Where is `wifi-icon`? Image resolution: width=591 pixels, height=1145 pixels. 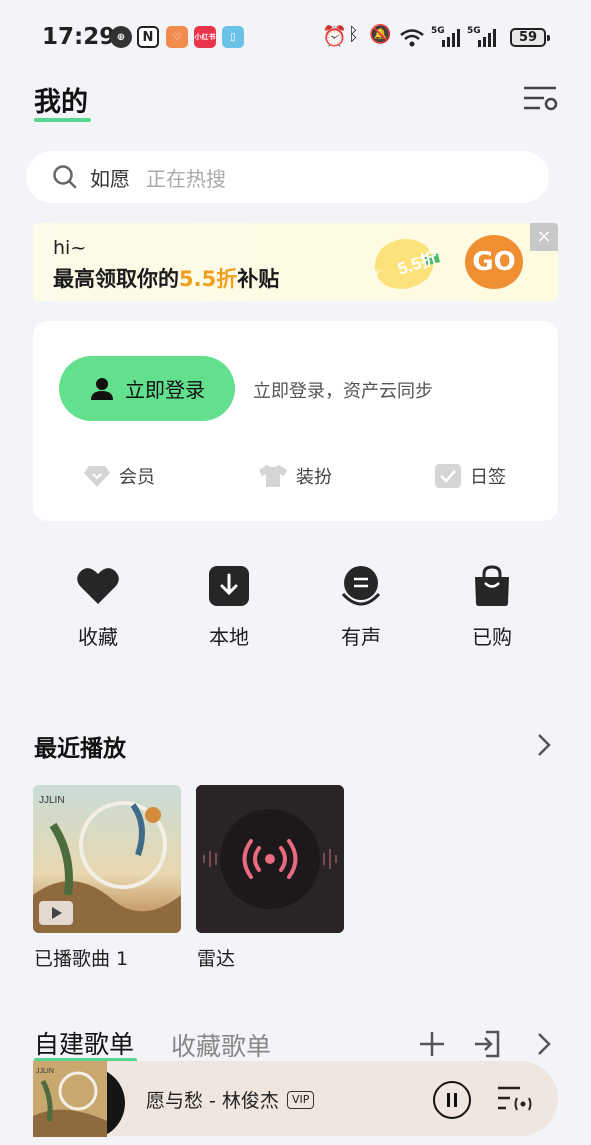
wifi-icon is located at coordinates (412, 38).